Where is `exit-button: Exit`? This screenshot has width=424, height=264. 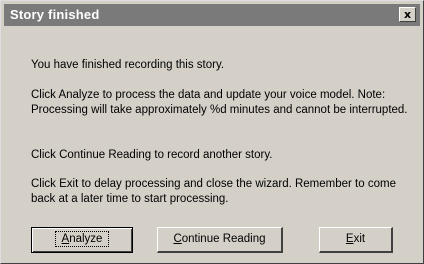
exit-button: Exit is located at coordinates (356, 240).